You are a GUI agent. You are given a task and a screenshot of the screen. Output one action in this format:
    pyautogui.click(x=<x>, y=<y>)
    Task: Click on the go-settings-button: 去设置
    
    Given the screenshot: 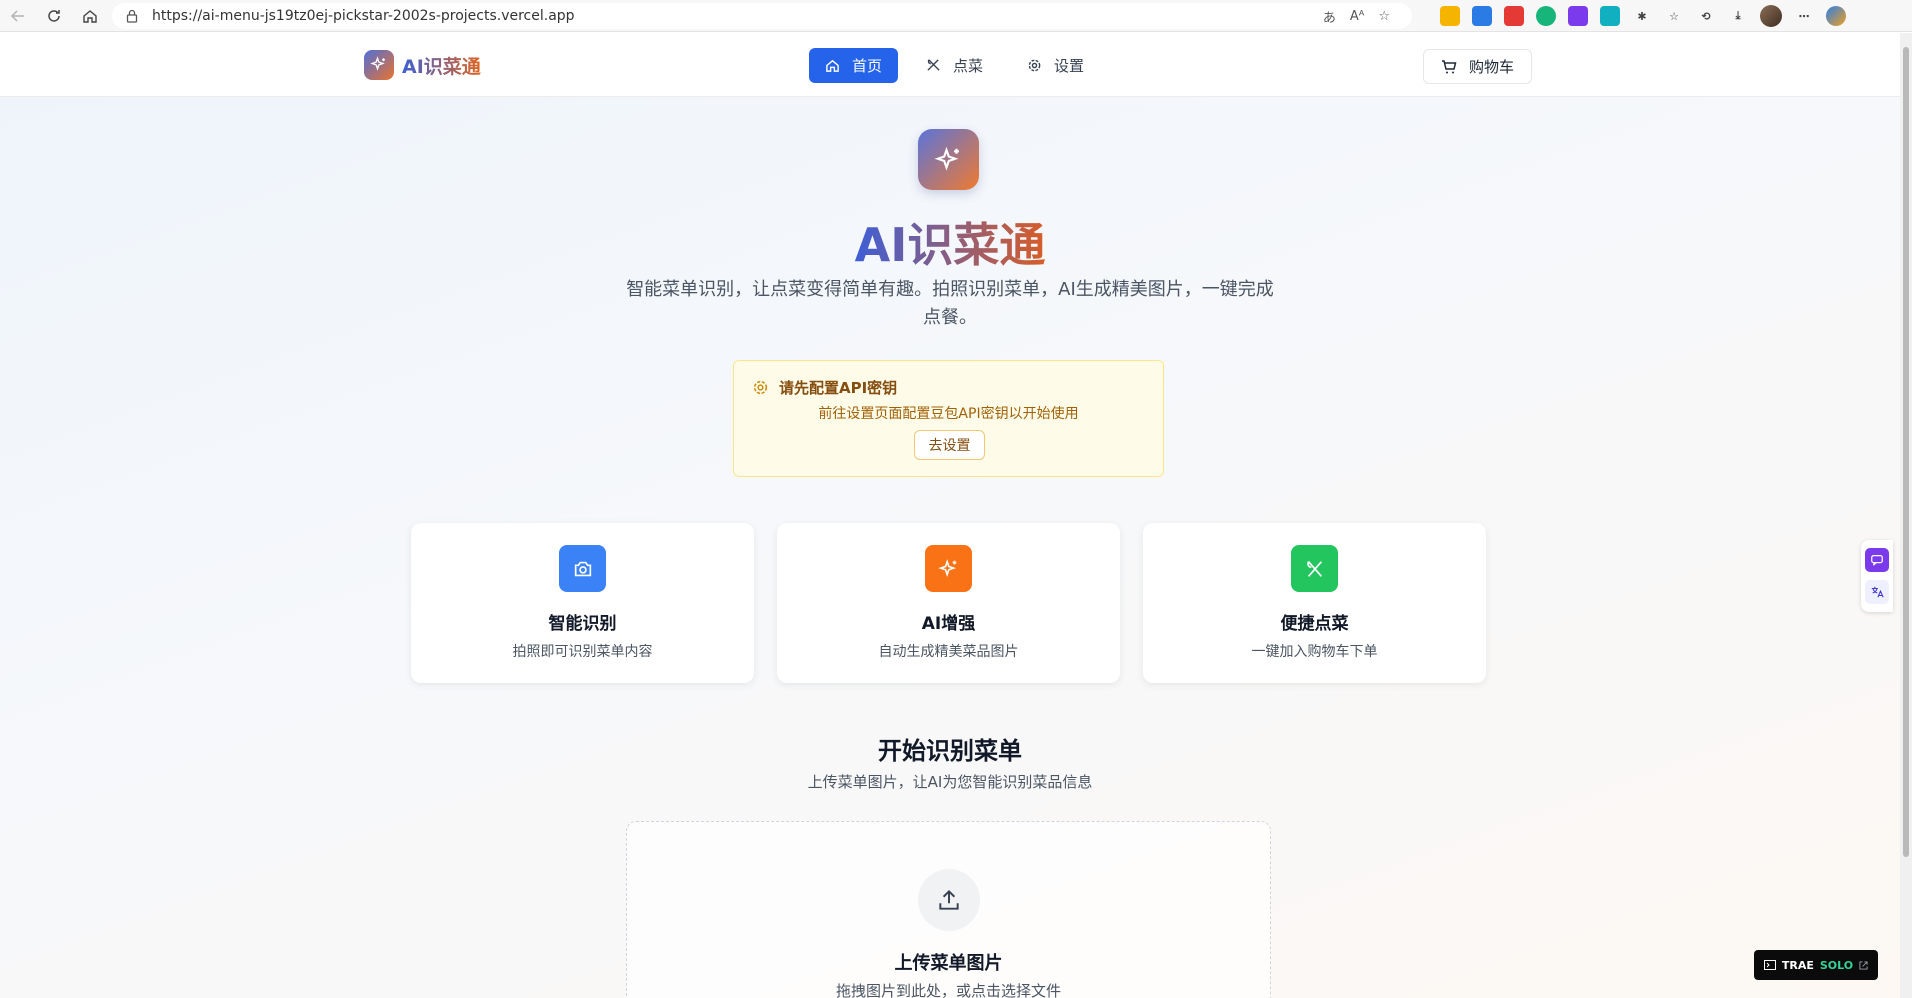 What is the action you would take?
    pyautogui.click(x=949, y=445)
    